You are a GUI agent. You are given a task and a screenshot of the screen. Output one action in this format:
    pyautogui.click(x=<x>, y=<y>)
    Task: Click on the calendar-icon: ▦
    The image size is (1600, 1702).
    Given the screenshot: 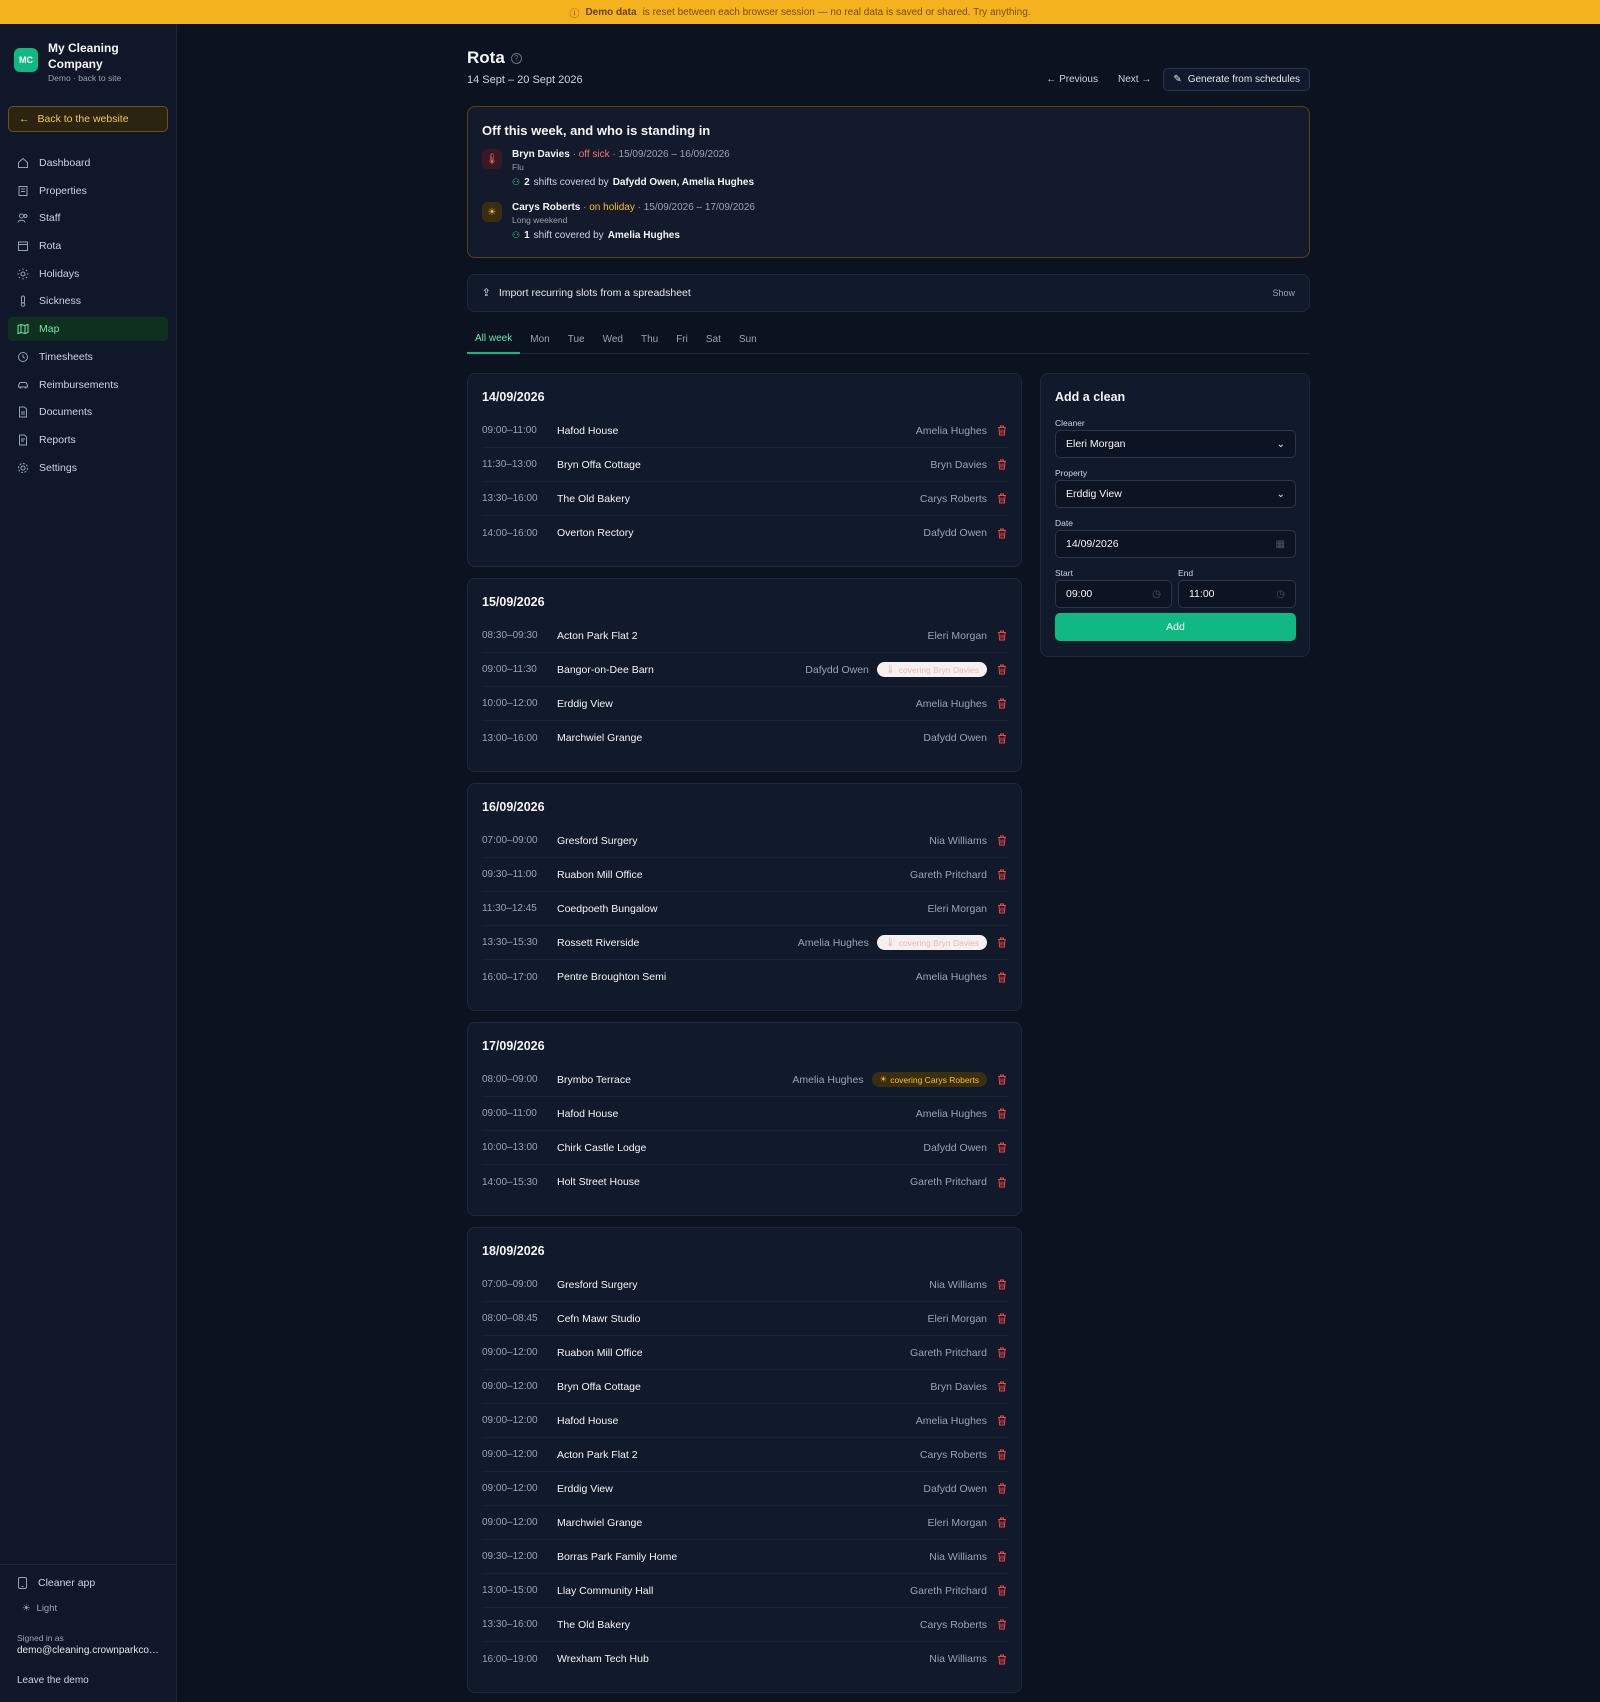 What is the action you would take?
    pyautogui.click(x=1280, y=544)
    